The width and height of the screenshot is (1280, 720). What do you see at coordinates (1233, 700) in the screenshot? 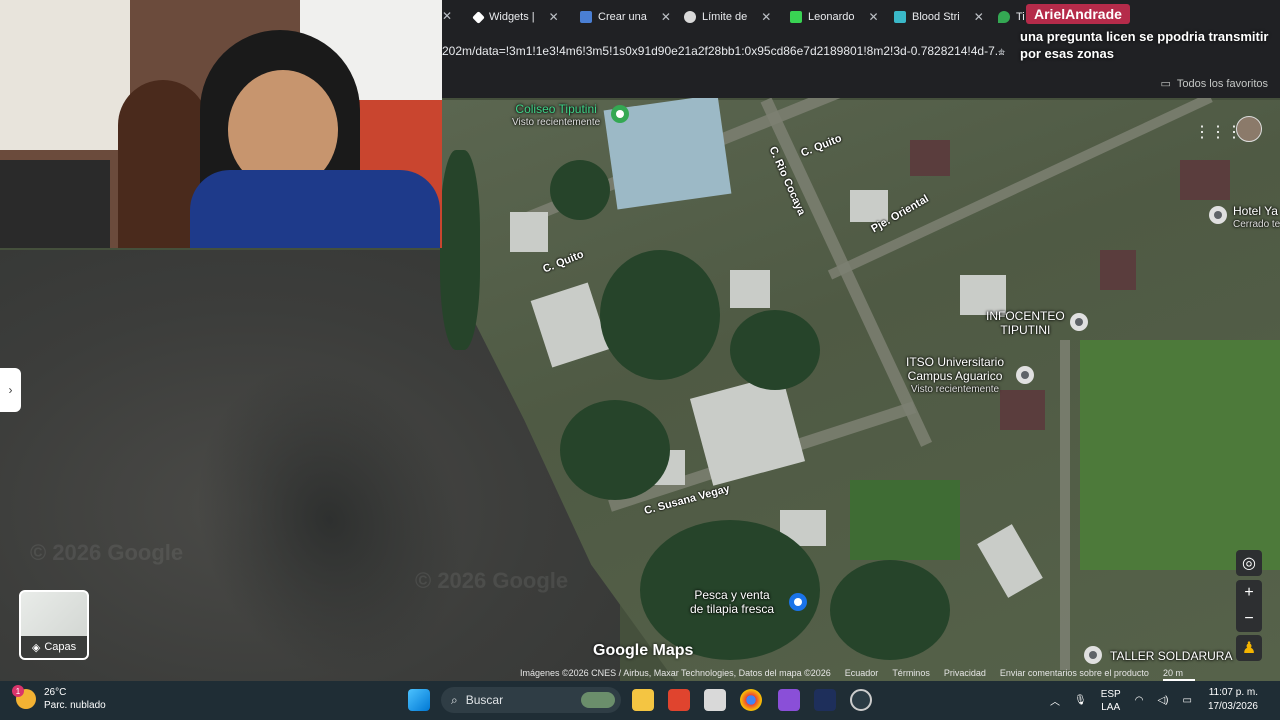
I see `system-clock: 11:07 p. m. 17/03/2026` at bounding box center [1233, 700].